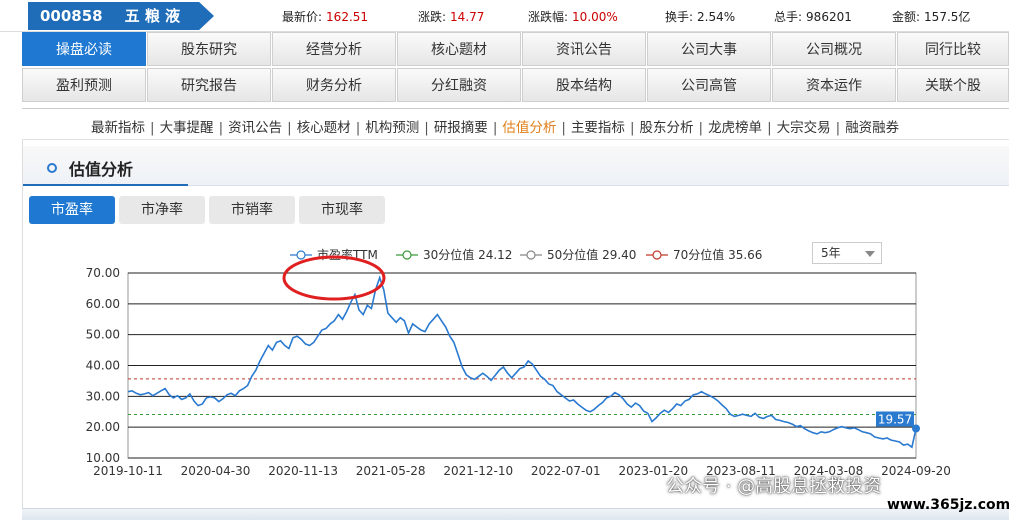  What do you see at coordinates (103, 366) in the screenshot?
I see `y-tick-label: 40.00` at bounding box center [103, 366].